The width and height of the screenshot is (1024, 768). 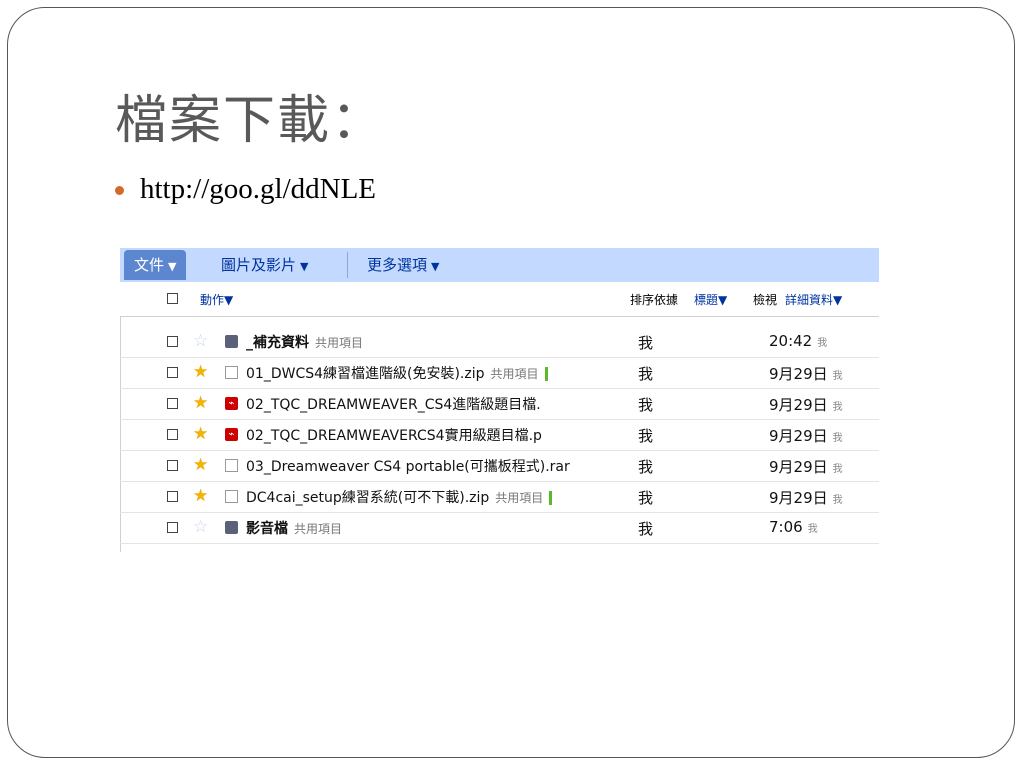 I want to click on file-row: ★ 01_DWCS4練習檔進階級(免安裝).zip 共用項目我 9月29日我, so click(x=499, y=373).